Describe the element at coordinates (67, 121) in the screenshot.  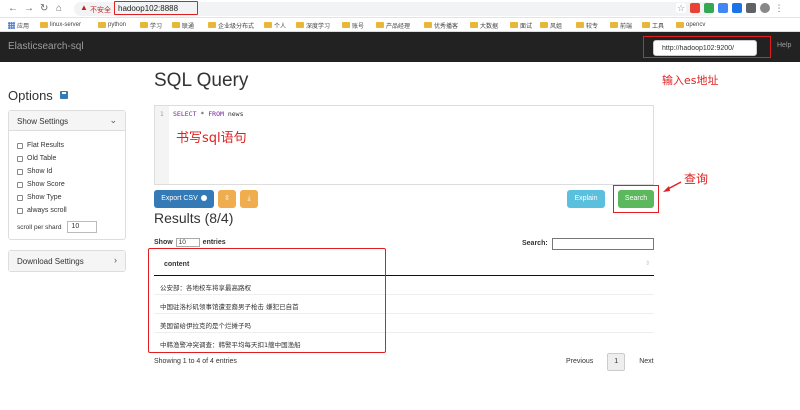
I see `show-settings-header: Show Settings ⌄` at that location.